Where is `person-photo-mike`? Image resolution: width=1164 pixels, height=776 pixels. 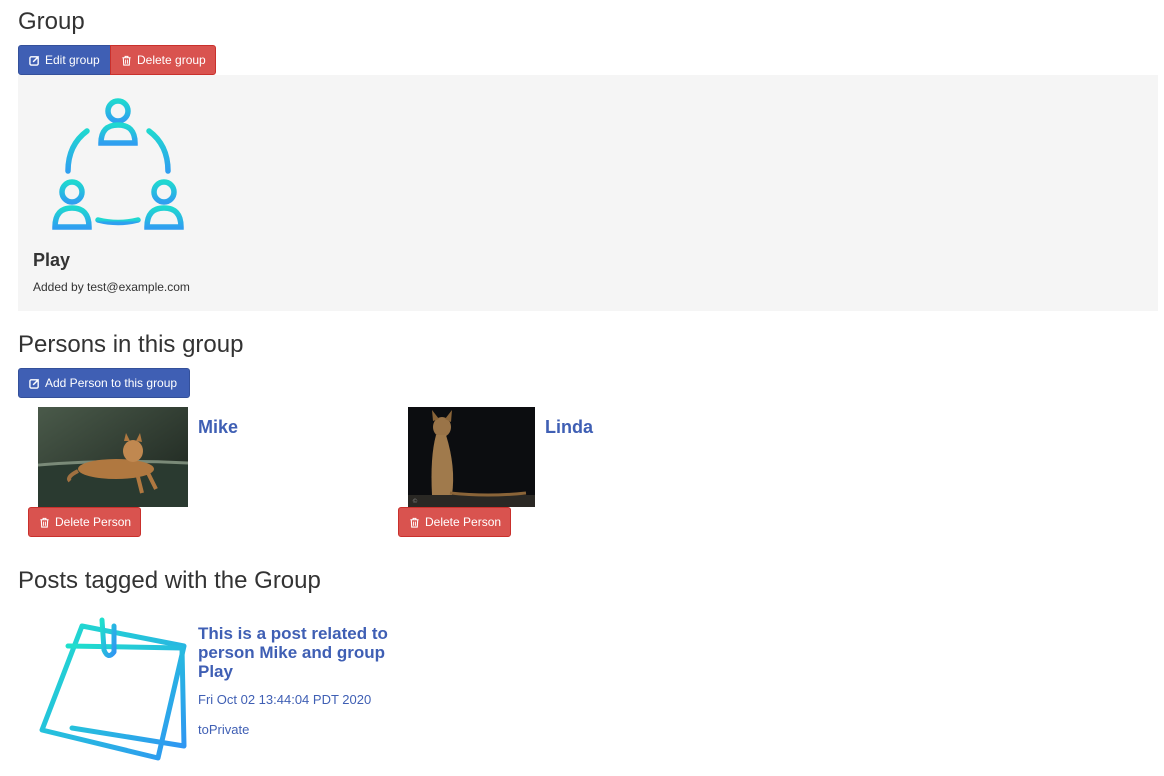
person-photo-mike is located at coordinates (113, 457).